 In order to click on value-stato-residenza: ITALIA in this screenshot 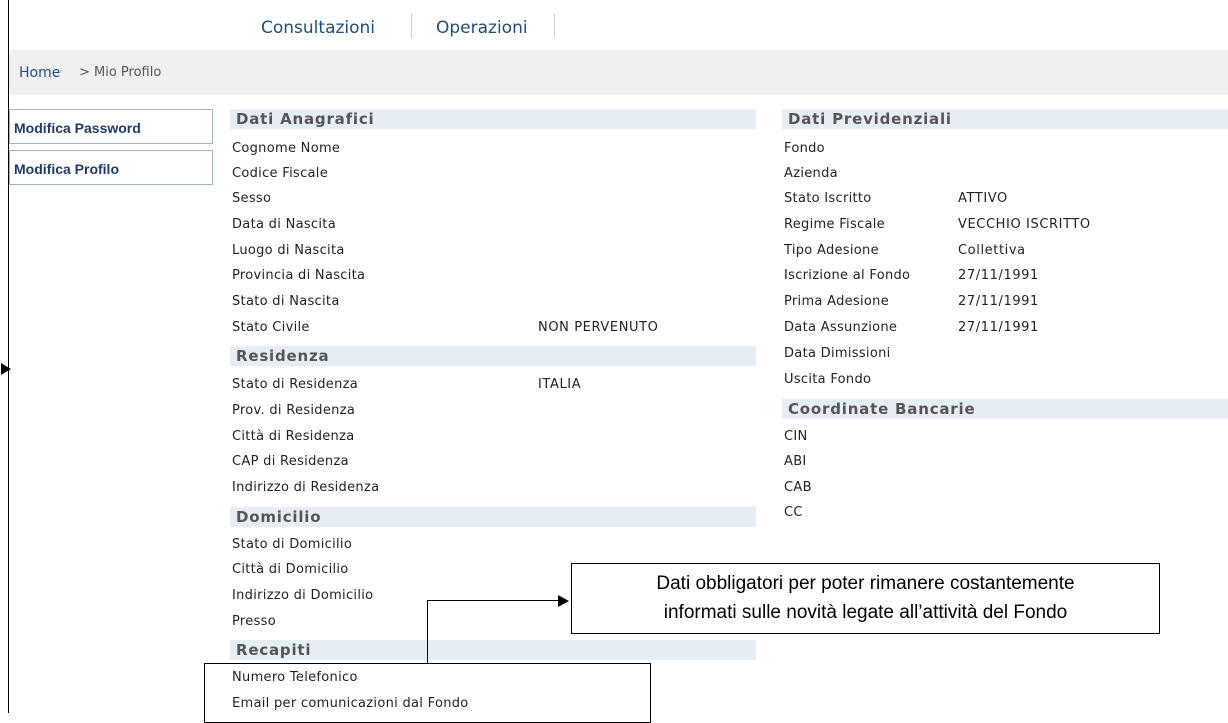, I will do `click(560, 384)`.